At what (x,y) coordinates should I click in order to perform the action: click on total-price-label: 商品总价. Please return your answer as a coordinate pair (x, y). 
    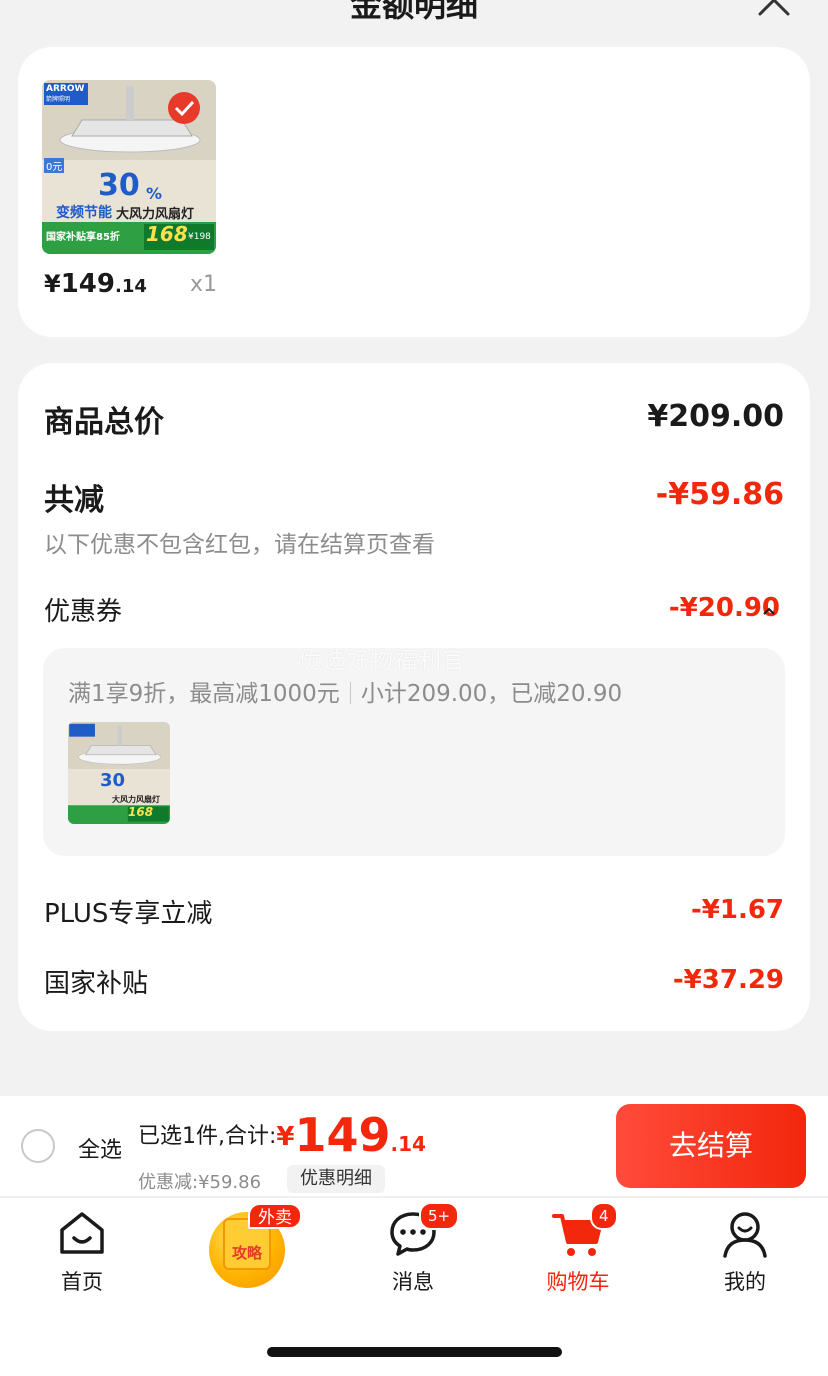
    Looking at the image, I should click on (104, 422).